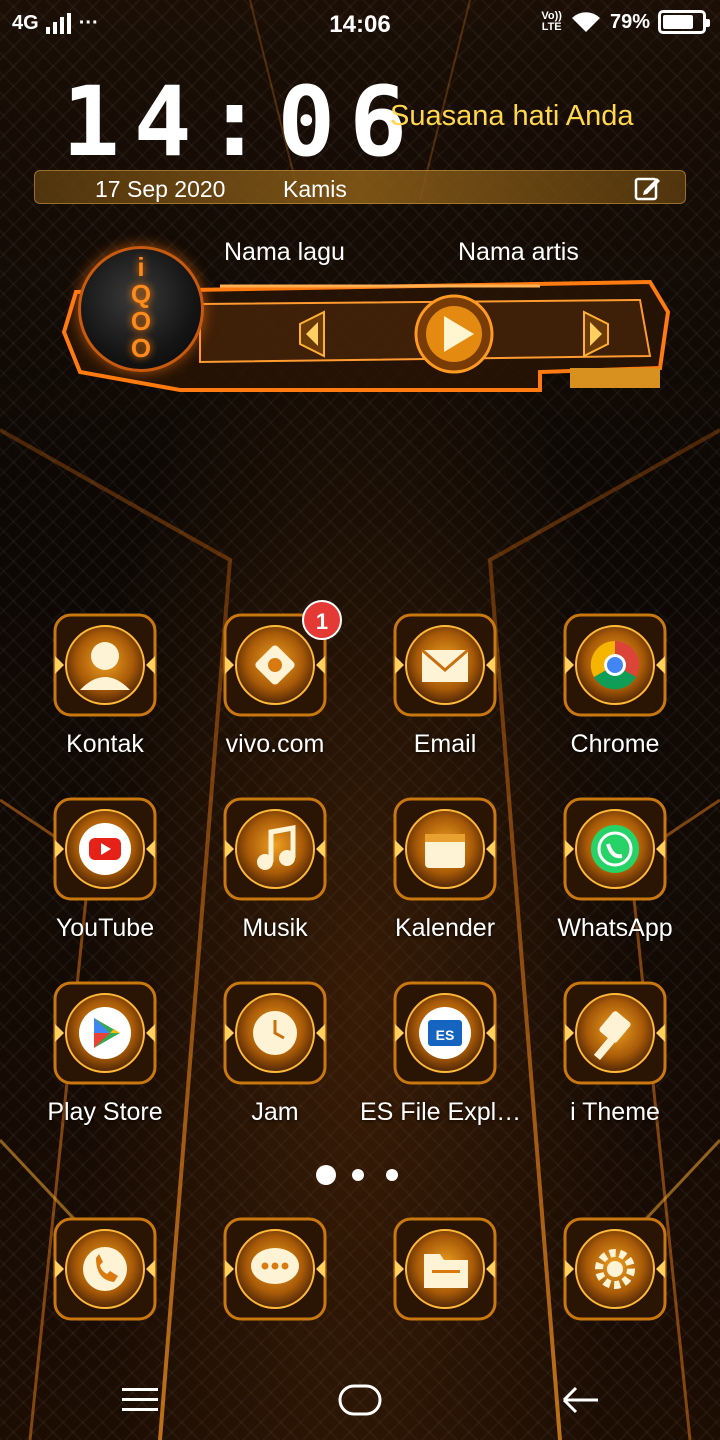  Describe the element at coordinates (585, 22) in the screenshot. I see `wifi-icon` at that location.